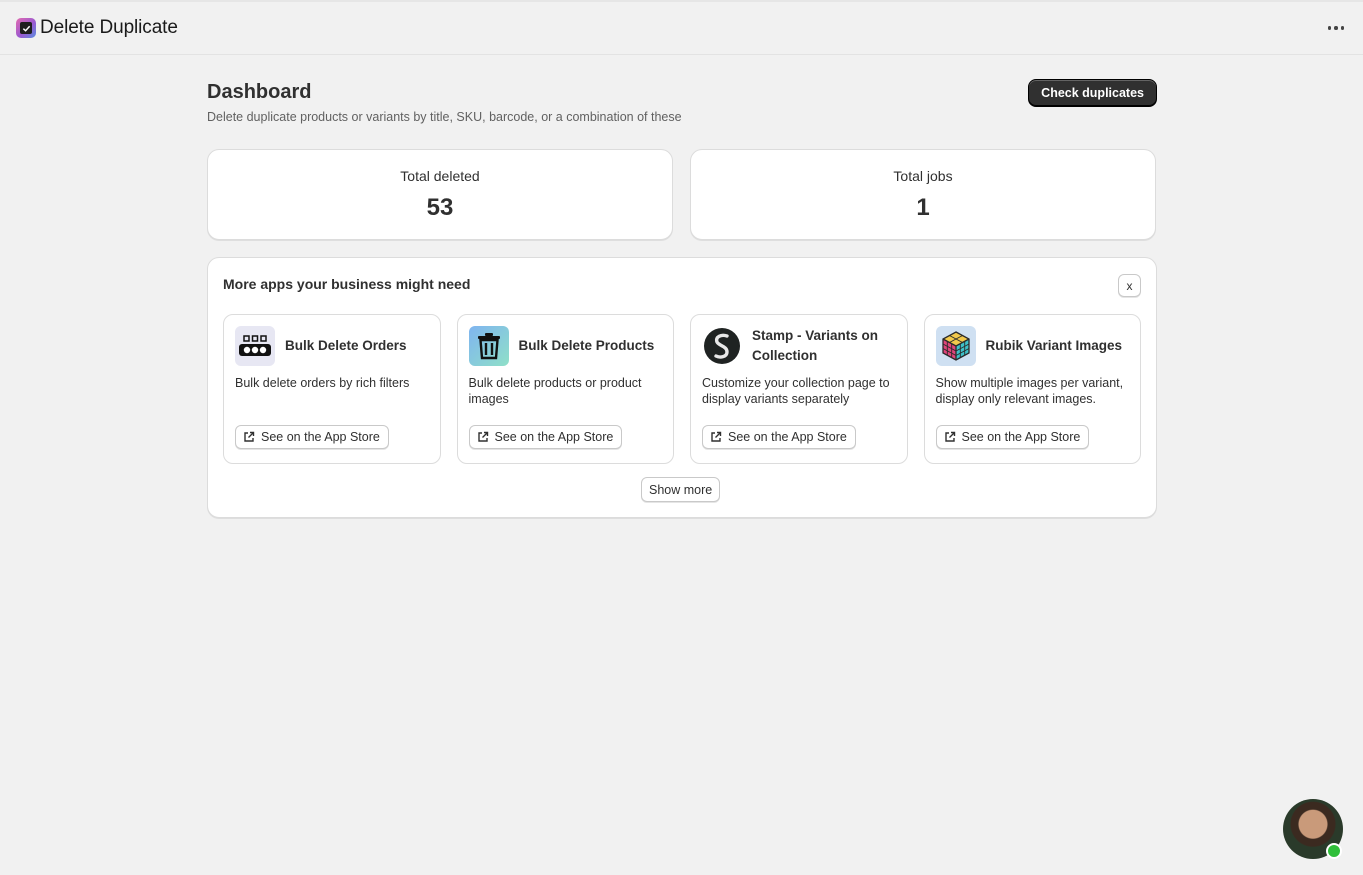 This screenshot has height=875, width=1363. Describe the element at coordinates (923, 207) in the screenshot. I see `stat-value: 1` at that location.